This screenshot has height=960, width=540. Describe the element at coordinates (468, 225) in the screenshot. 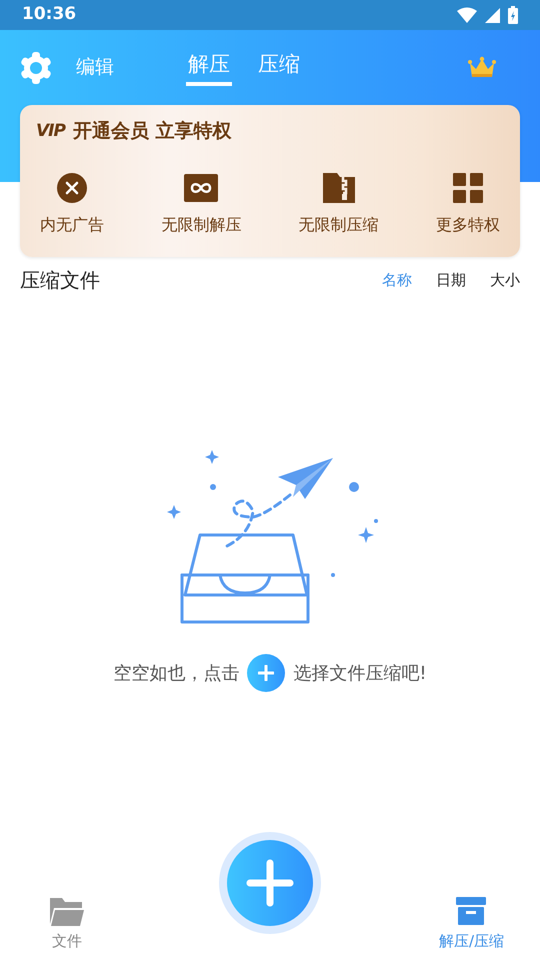

I see `perk-button: 更多特权` at that location.